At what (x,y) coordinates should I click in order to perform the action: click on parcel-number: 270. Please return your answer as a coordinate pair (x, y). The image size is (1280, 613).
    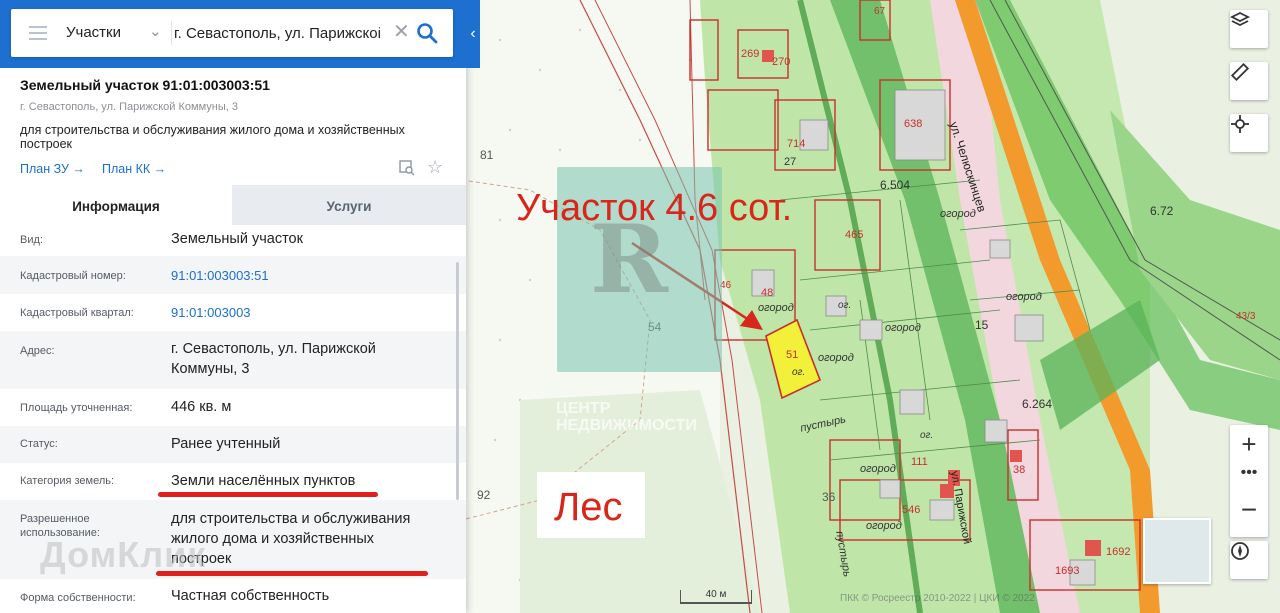
    Looking at the image, I should click on (781, 62).